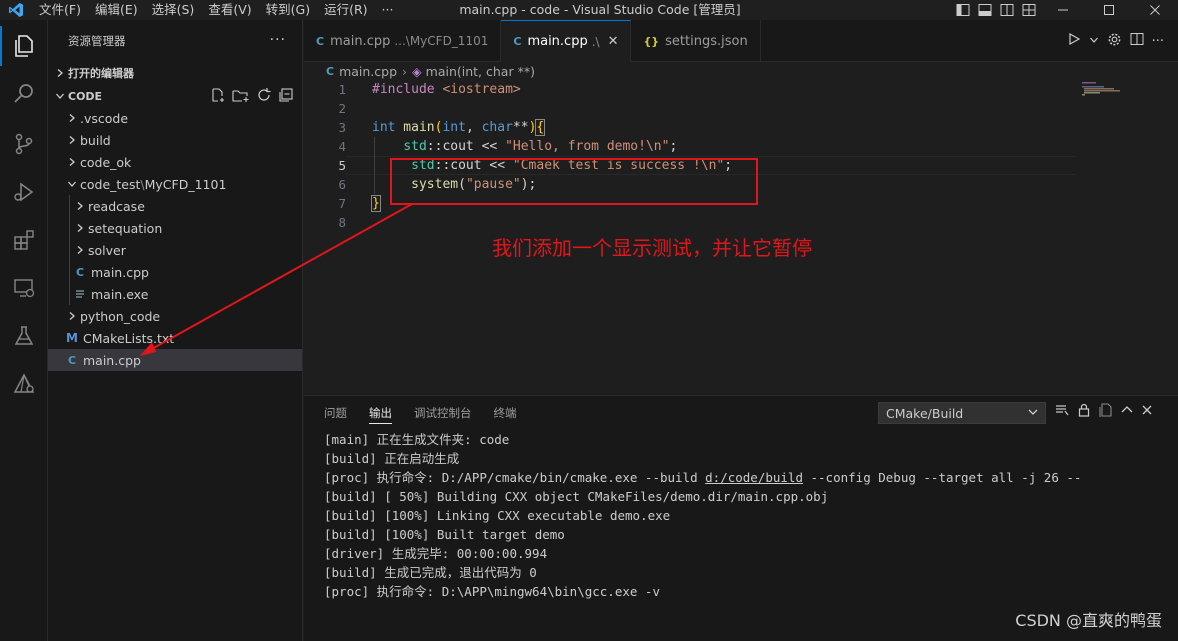  Describe the element at coordinates (1007, 10) in the screenshot. I see `toggle-secondary-sidebar-icon` at that location.